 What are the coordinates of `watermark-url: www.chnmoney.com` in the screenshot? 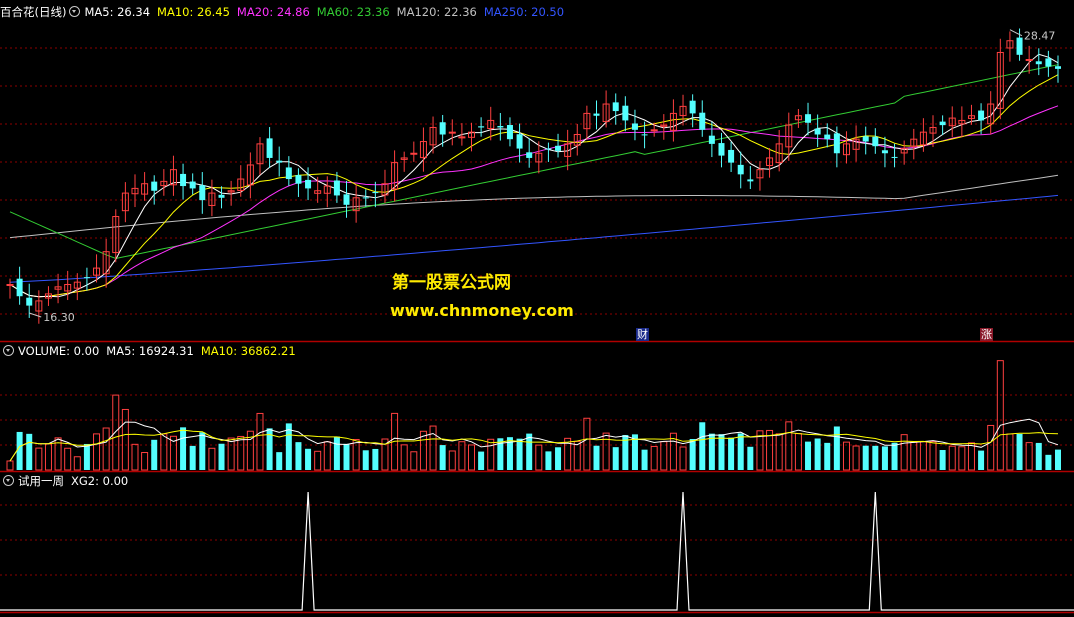 It's located at (482, 310).